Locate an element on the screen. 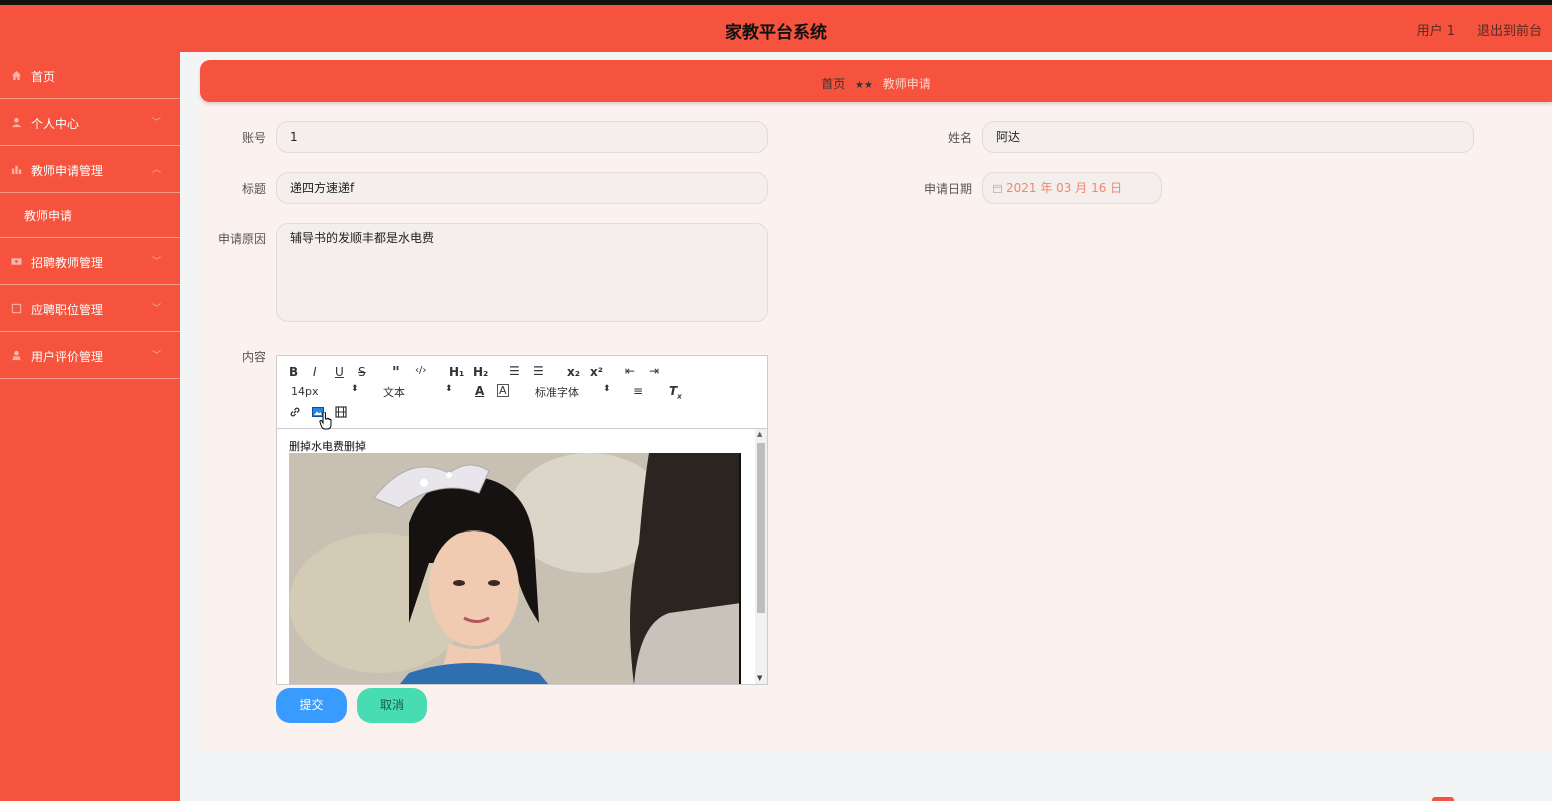 The image size is (1552, 801). font-family-value: 标准字体 is located at coordinates (557, 392).